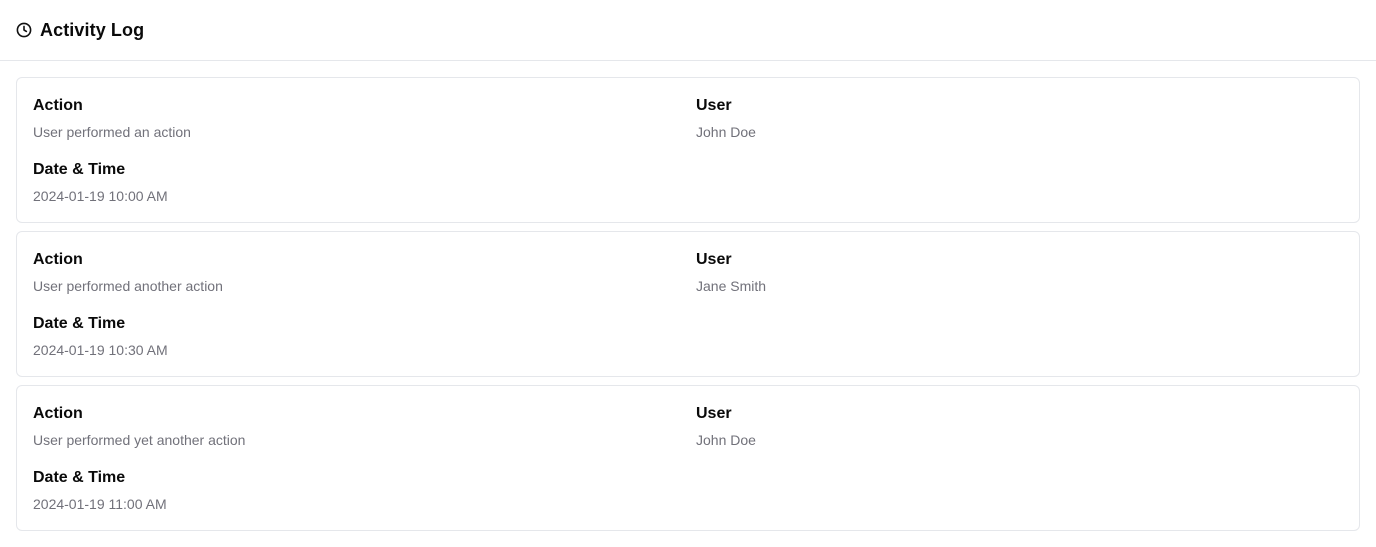  Describe the element at coordinates (100, 504) in the screenshot. I see `datetime-value: 2024-01-19 11:00 AM` at that location.